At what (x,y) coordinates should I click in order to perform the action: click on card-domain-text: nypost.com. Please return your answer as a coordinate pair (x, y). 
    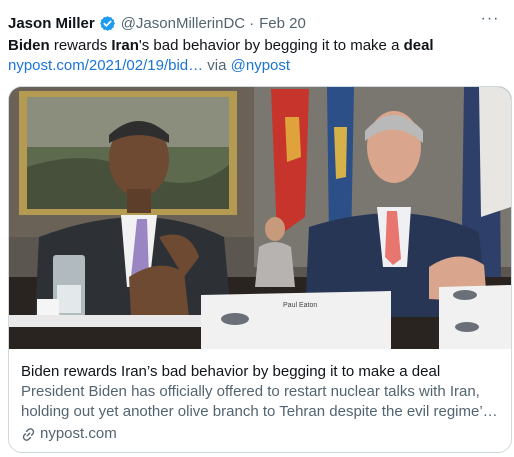
    Looking at the image, I should click on (78, 433).